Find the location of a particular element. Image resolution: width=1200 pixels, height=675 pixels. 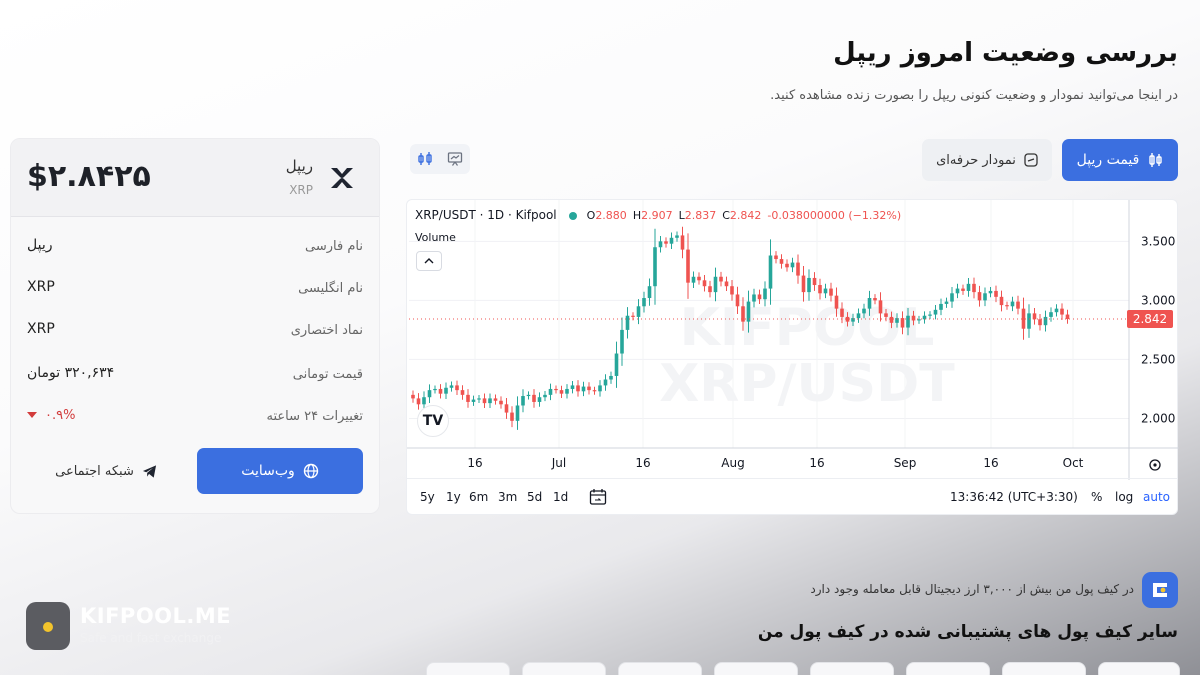

close-value: 2.842 is located at coordinates (745, 215).